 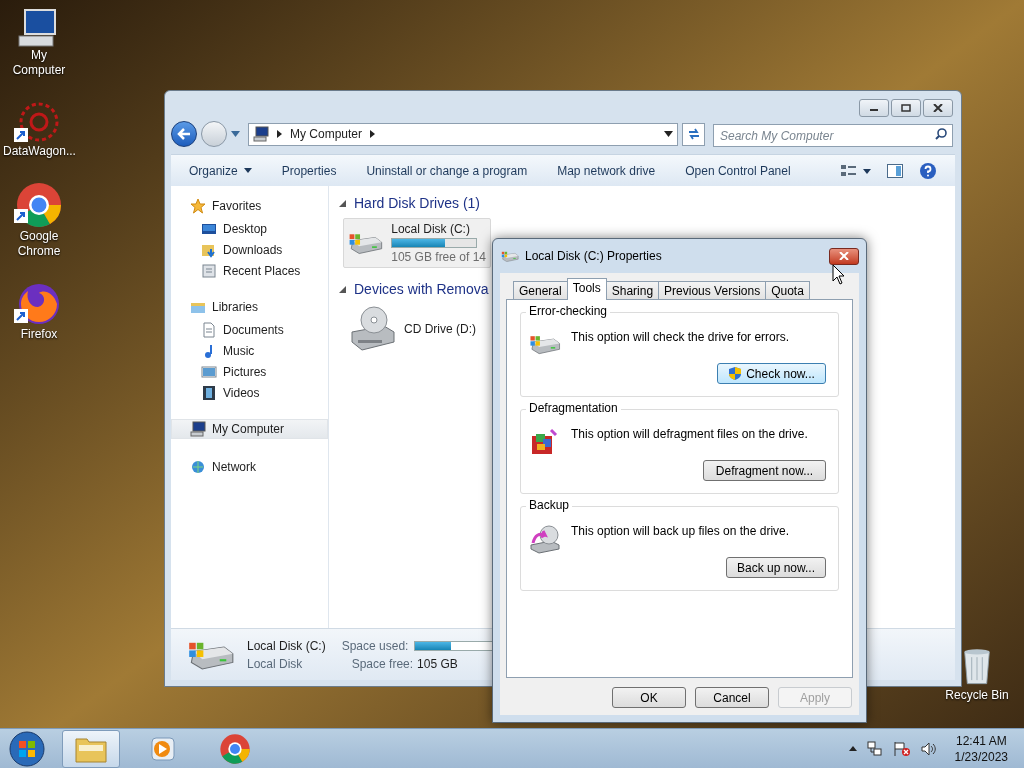 I want to click on cd-drive-icon, so click(x=372, y=329).